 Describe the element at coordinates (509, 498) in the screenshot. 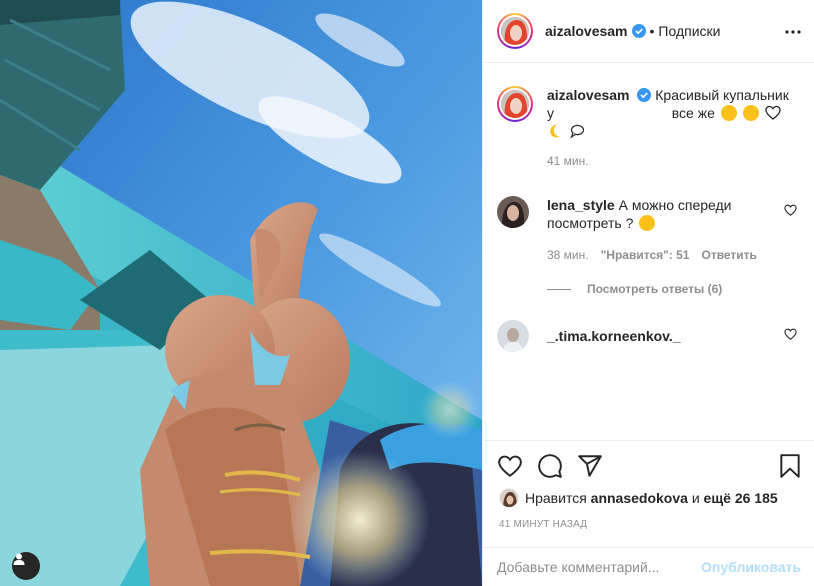

I see `liker-avatar` at that location.